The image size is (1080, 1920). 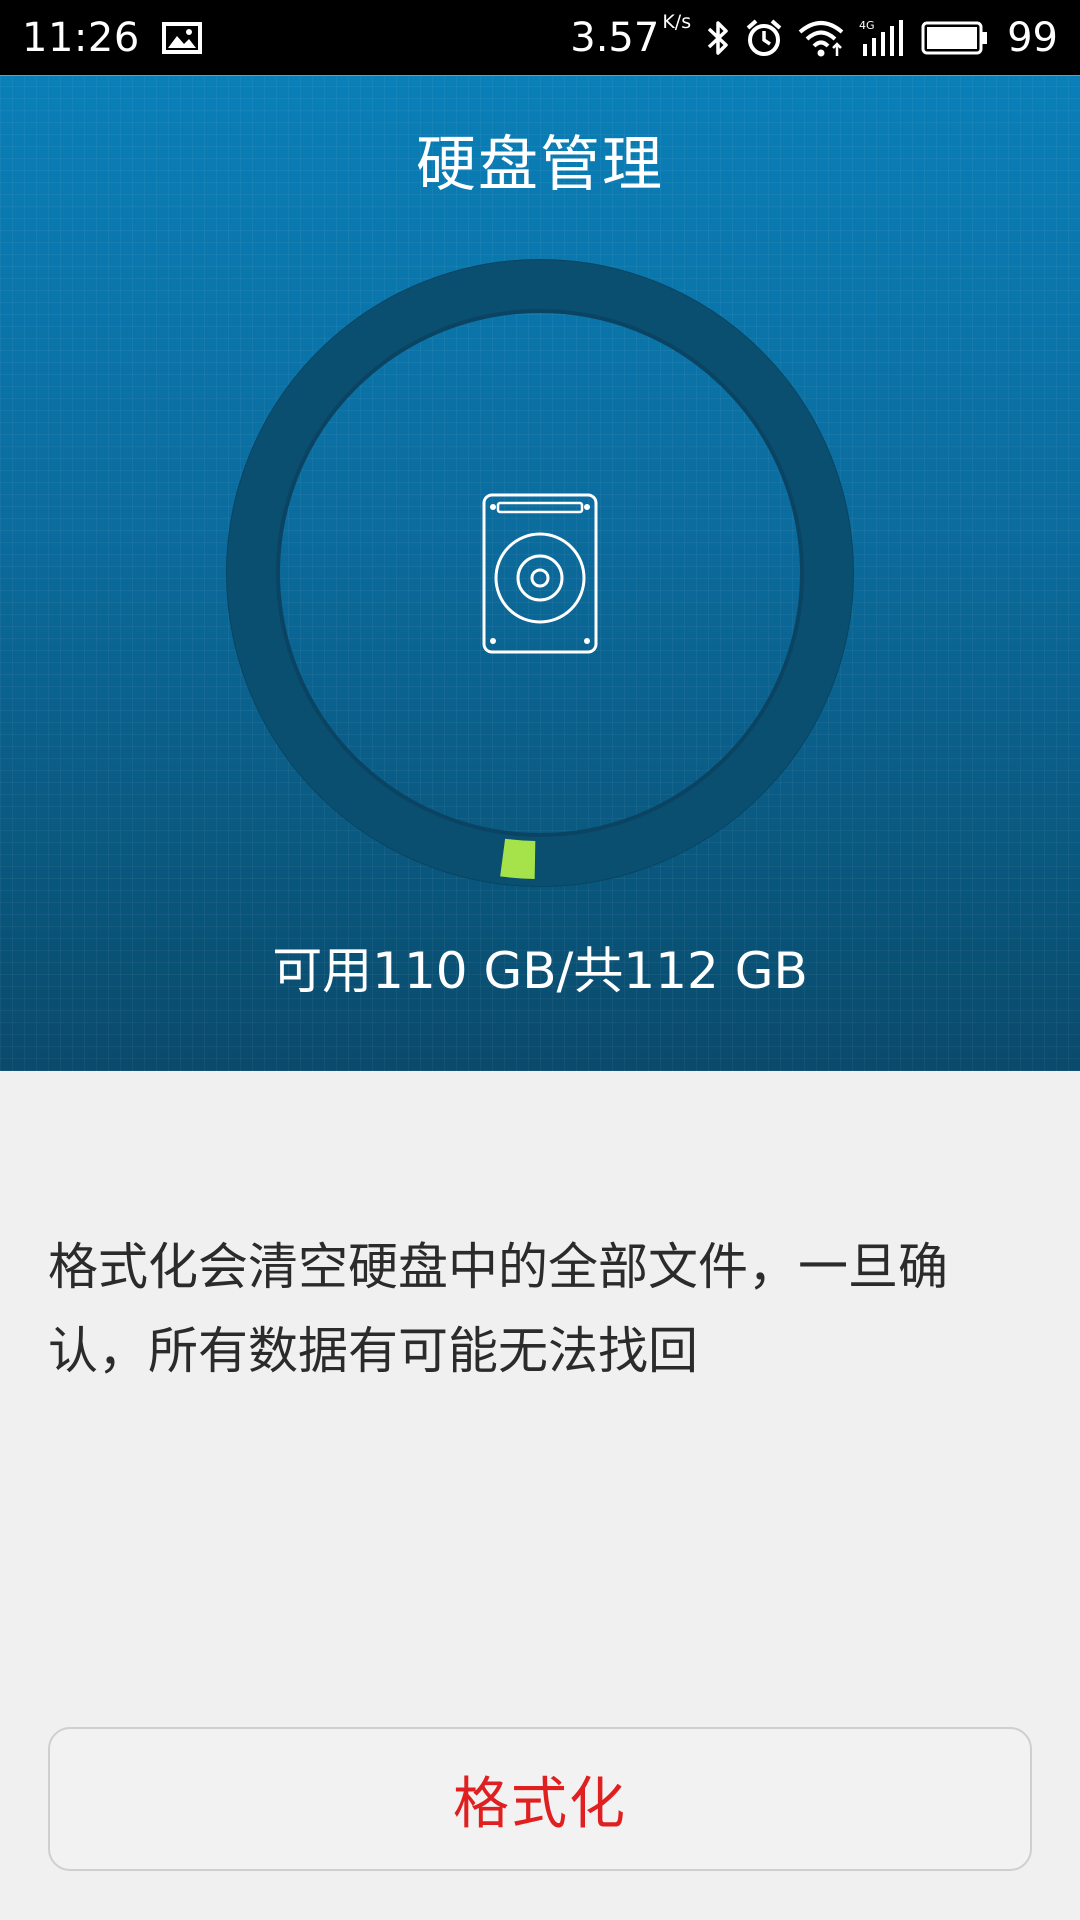 I want to click on bluetooth-icon, so click(x=718, y=38).